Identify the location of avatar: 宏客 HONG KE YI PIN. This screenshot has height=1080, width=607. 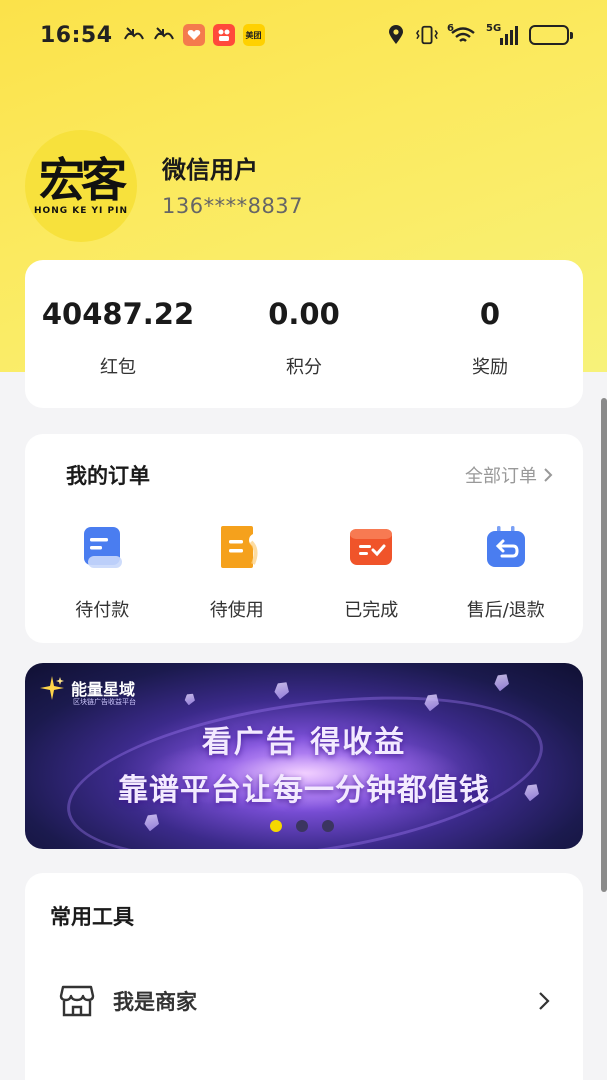
(81, 186).